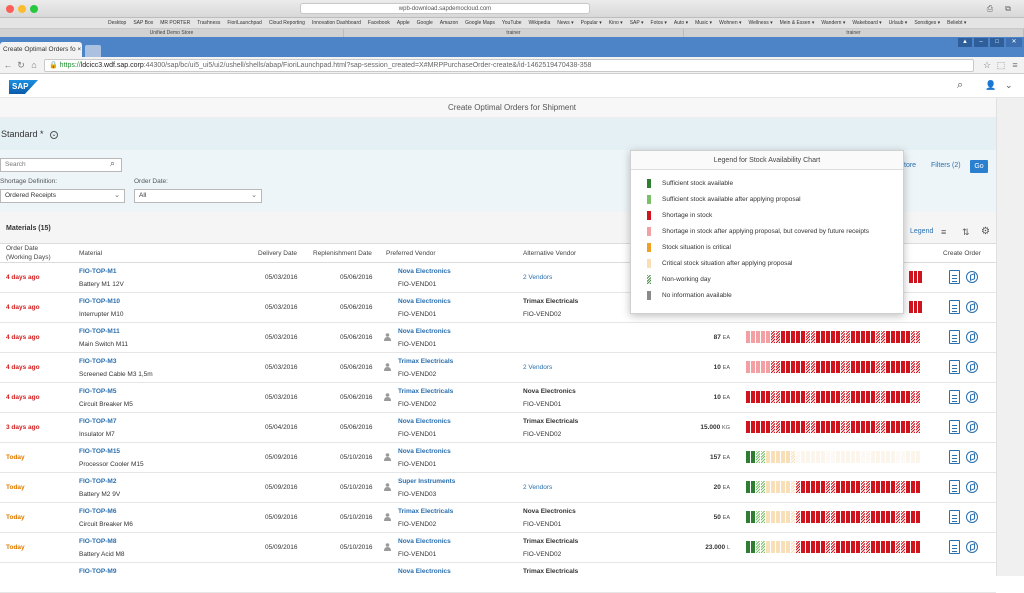 This screenshot has height=593, width=1024. What do you see at coordinates (498, 134) in the screenshot?
I see `variant-management: Standard * ⌄` at bounding box center [498, 134].